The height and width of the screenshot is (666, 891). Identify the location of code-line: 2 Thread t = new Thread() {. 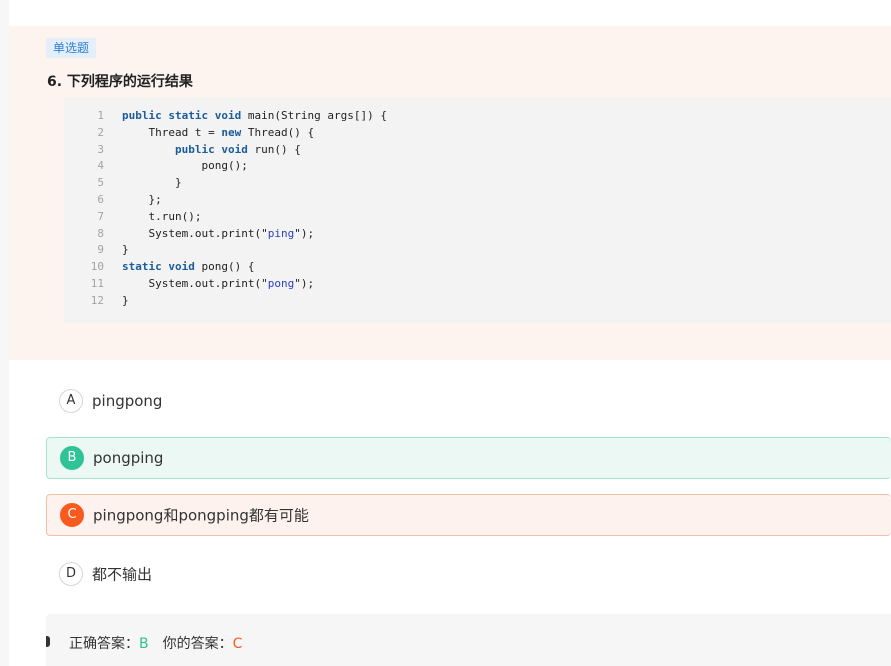
(189, 132).